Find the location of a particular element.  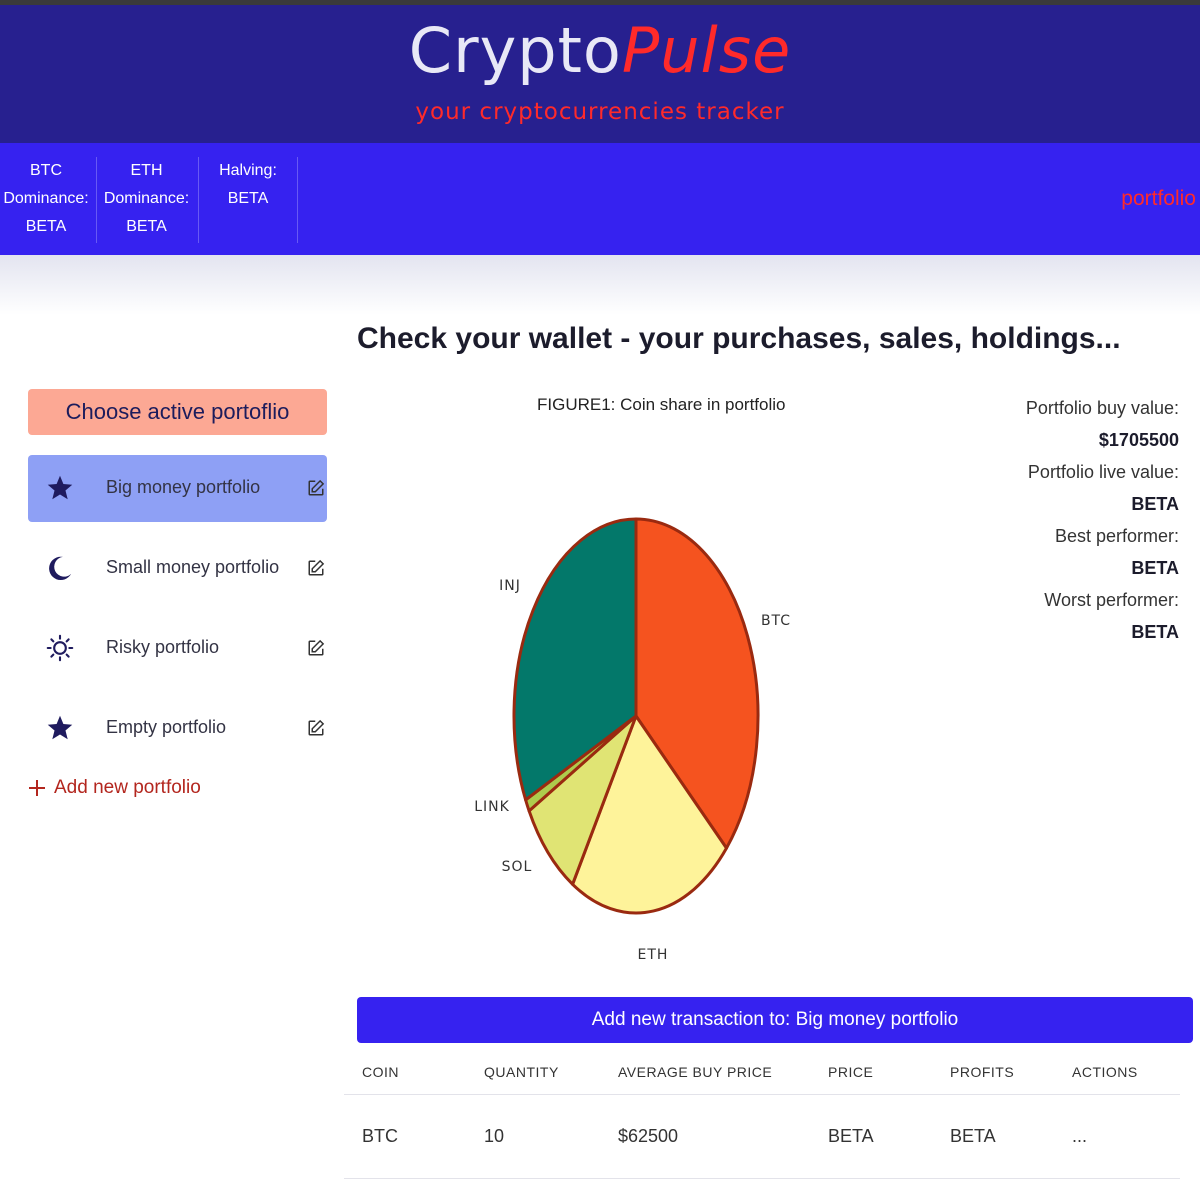

portfolio-item-label: Empty portfolio is located at coordinates (166, 727).